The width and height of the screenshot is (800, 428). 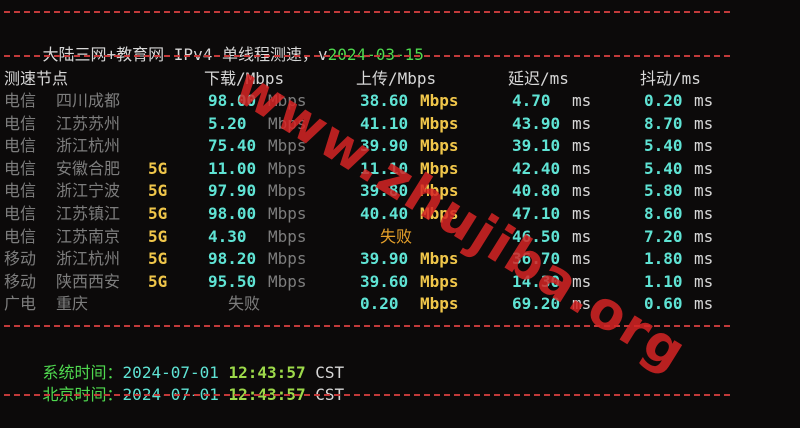 I want to click on row-latency-value: 69.20, so click(x=536, y=304).